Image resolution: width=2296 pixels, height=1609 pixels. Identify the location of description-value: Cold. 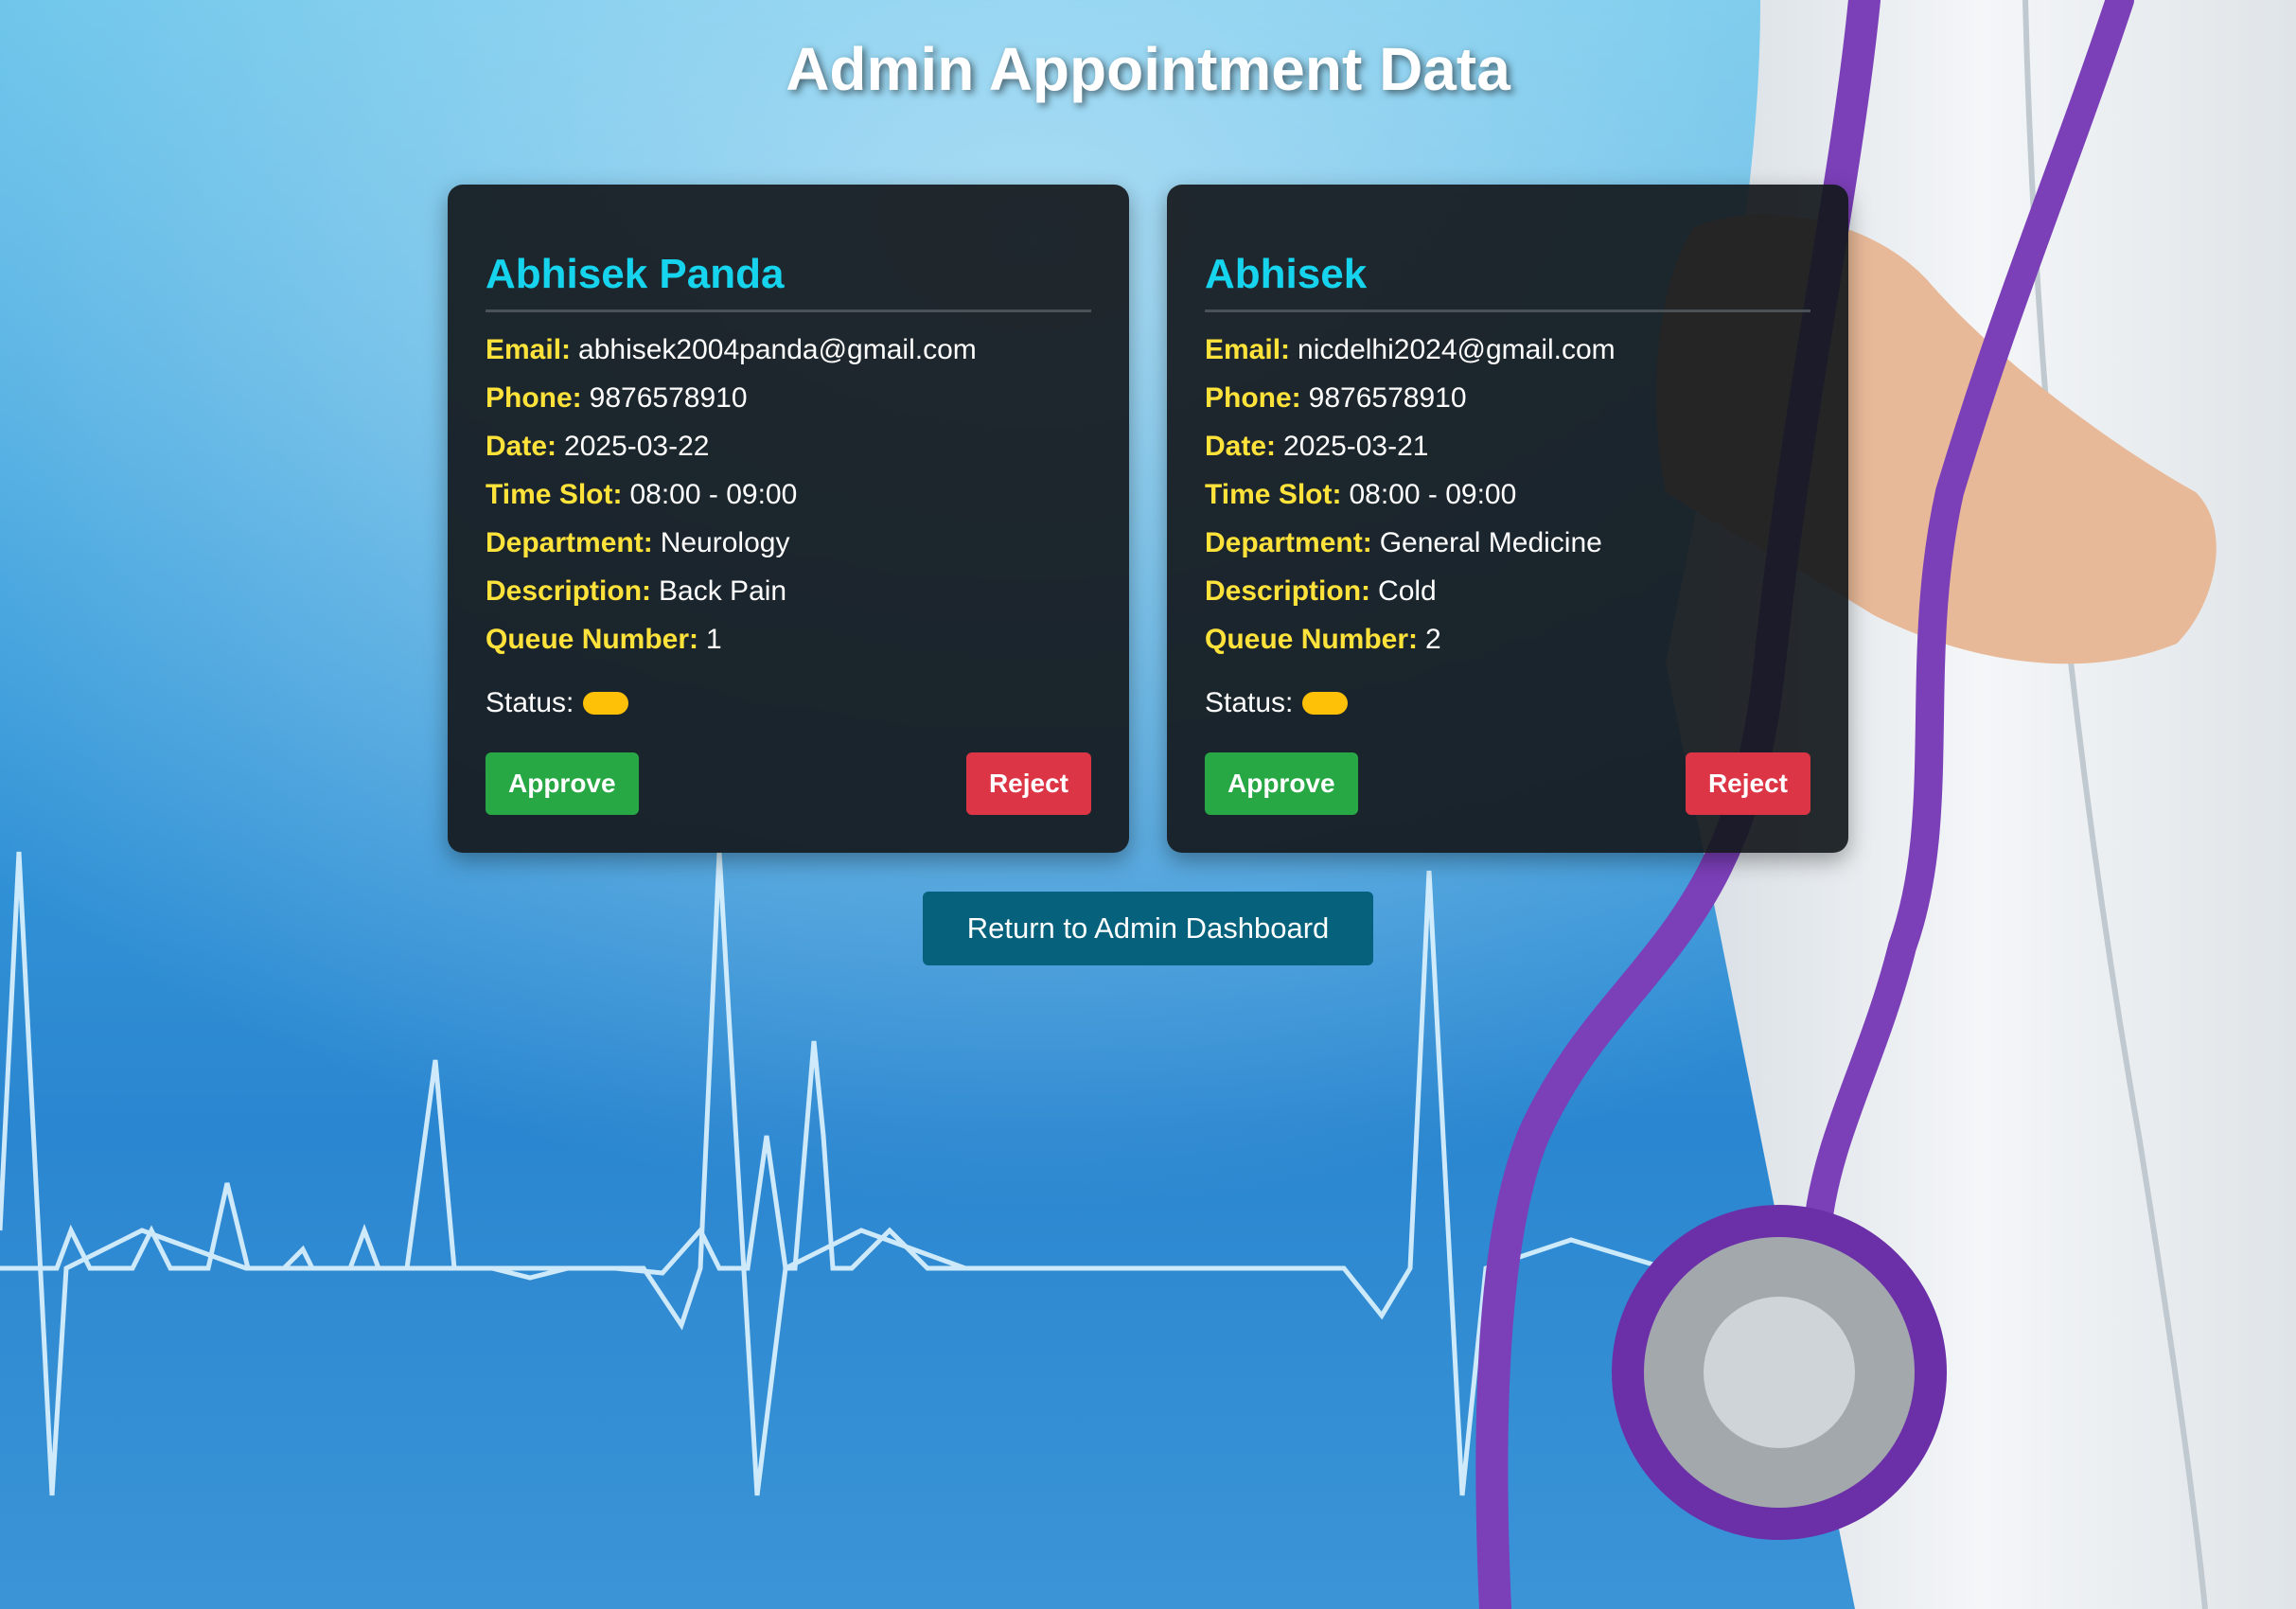
(1407, 591).